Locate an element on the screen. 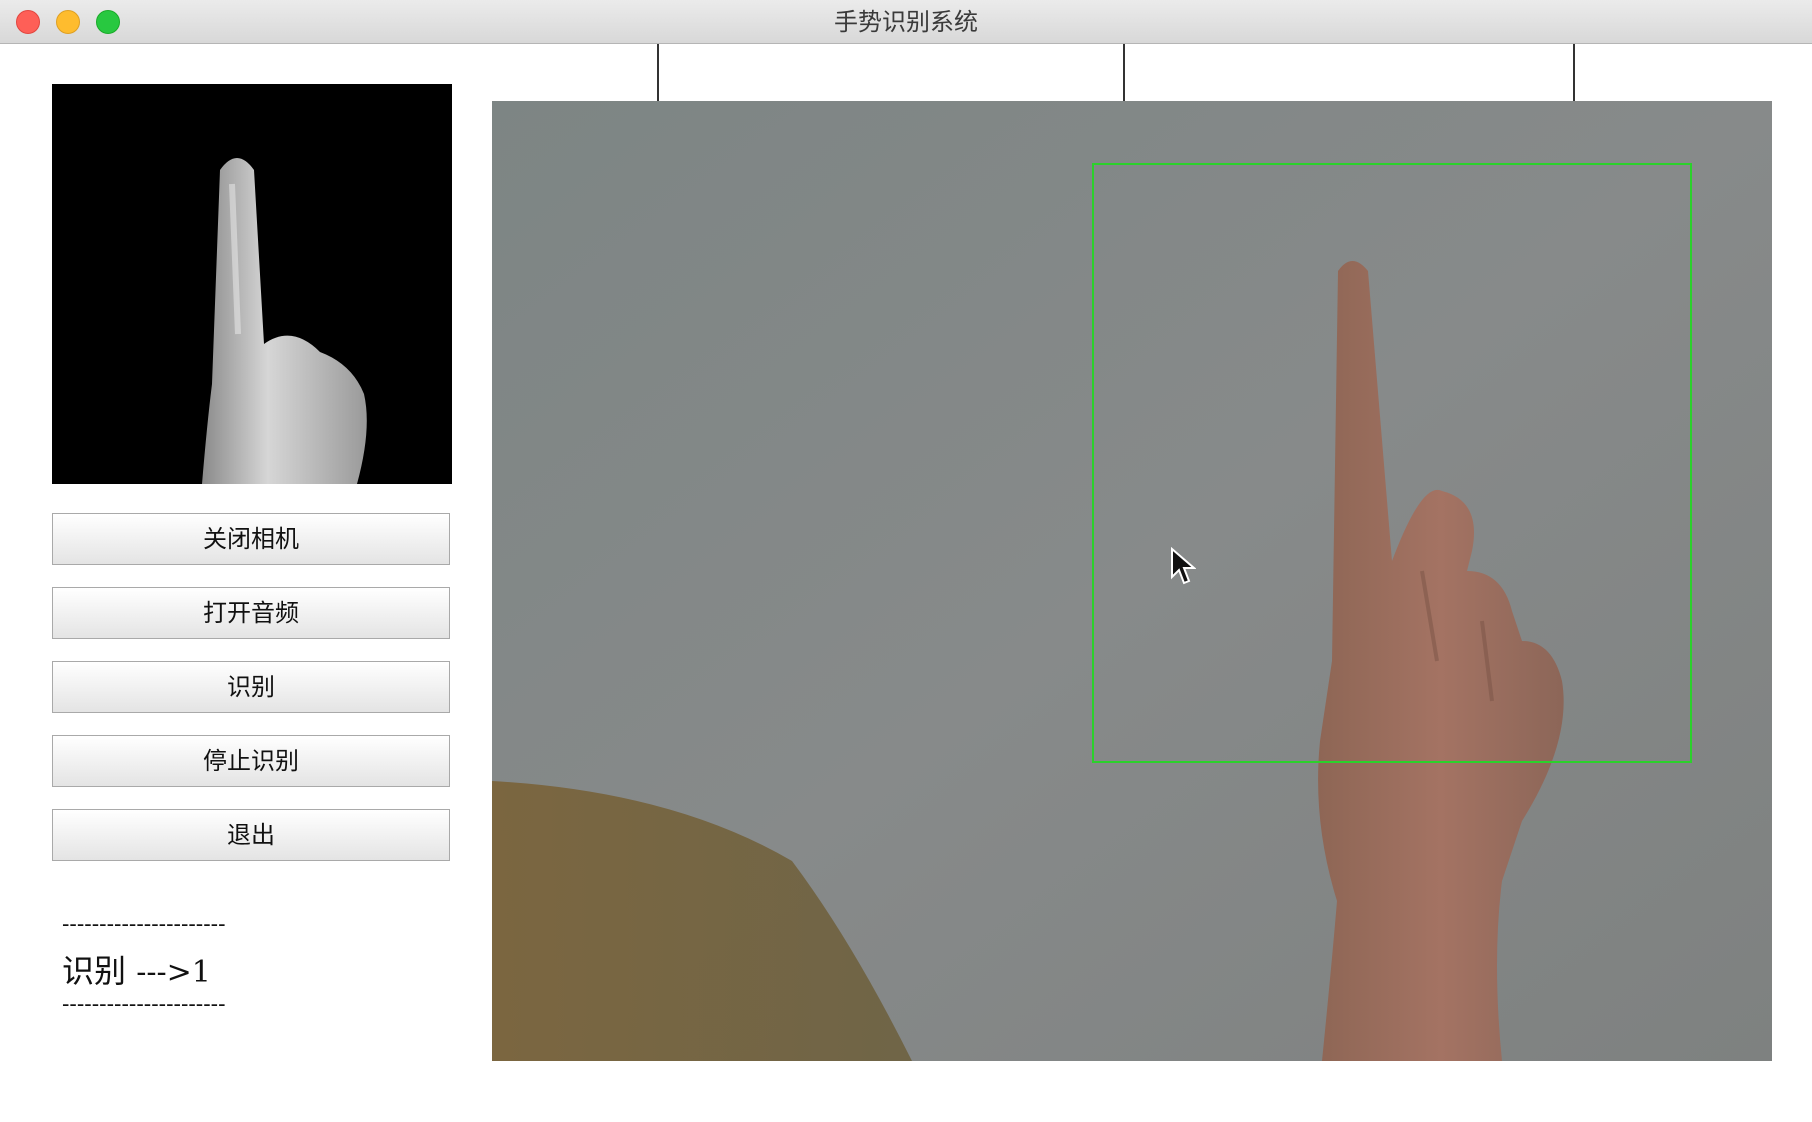 This screenshot has height=1122, width=1812. window-title: 手势识别系统 is located at coordinates (906, 22).